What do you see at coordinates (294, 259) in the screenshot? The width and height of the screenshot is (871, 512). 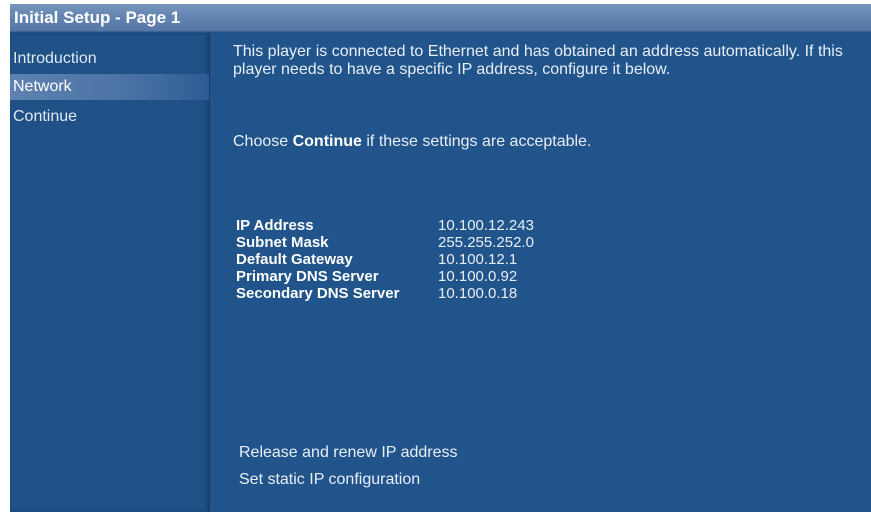 I see `network-label: Default Gateway` at bounding box center [294, 259].